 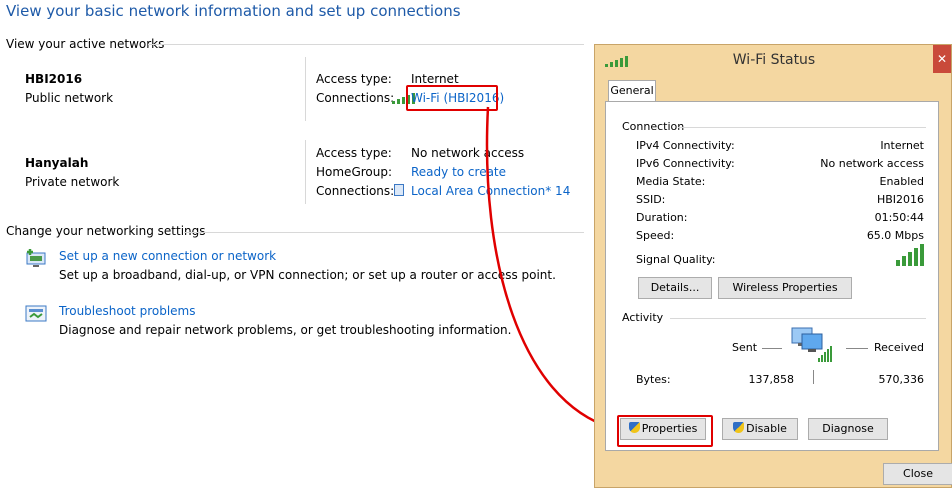 What do you see at coordinates (872, 163) in the screenshot?
I see `ipv6-value: No network access` at bounding box center [872, 163].